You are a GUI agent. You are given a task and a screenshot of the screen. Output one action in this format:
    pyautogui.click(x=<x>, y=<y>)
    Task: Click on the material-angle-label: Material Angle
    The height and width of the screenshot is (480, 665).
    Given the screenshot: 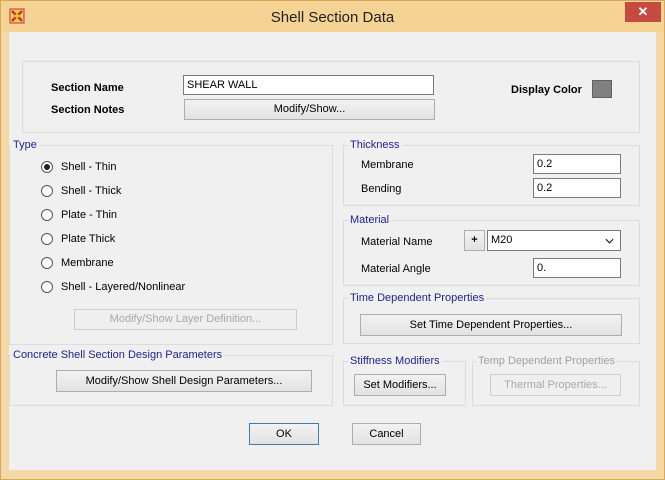 What is the action you would take?
    pyautogui.click(x=396, y=269)
    